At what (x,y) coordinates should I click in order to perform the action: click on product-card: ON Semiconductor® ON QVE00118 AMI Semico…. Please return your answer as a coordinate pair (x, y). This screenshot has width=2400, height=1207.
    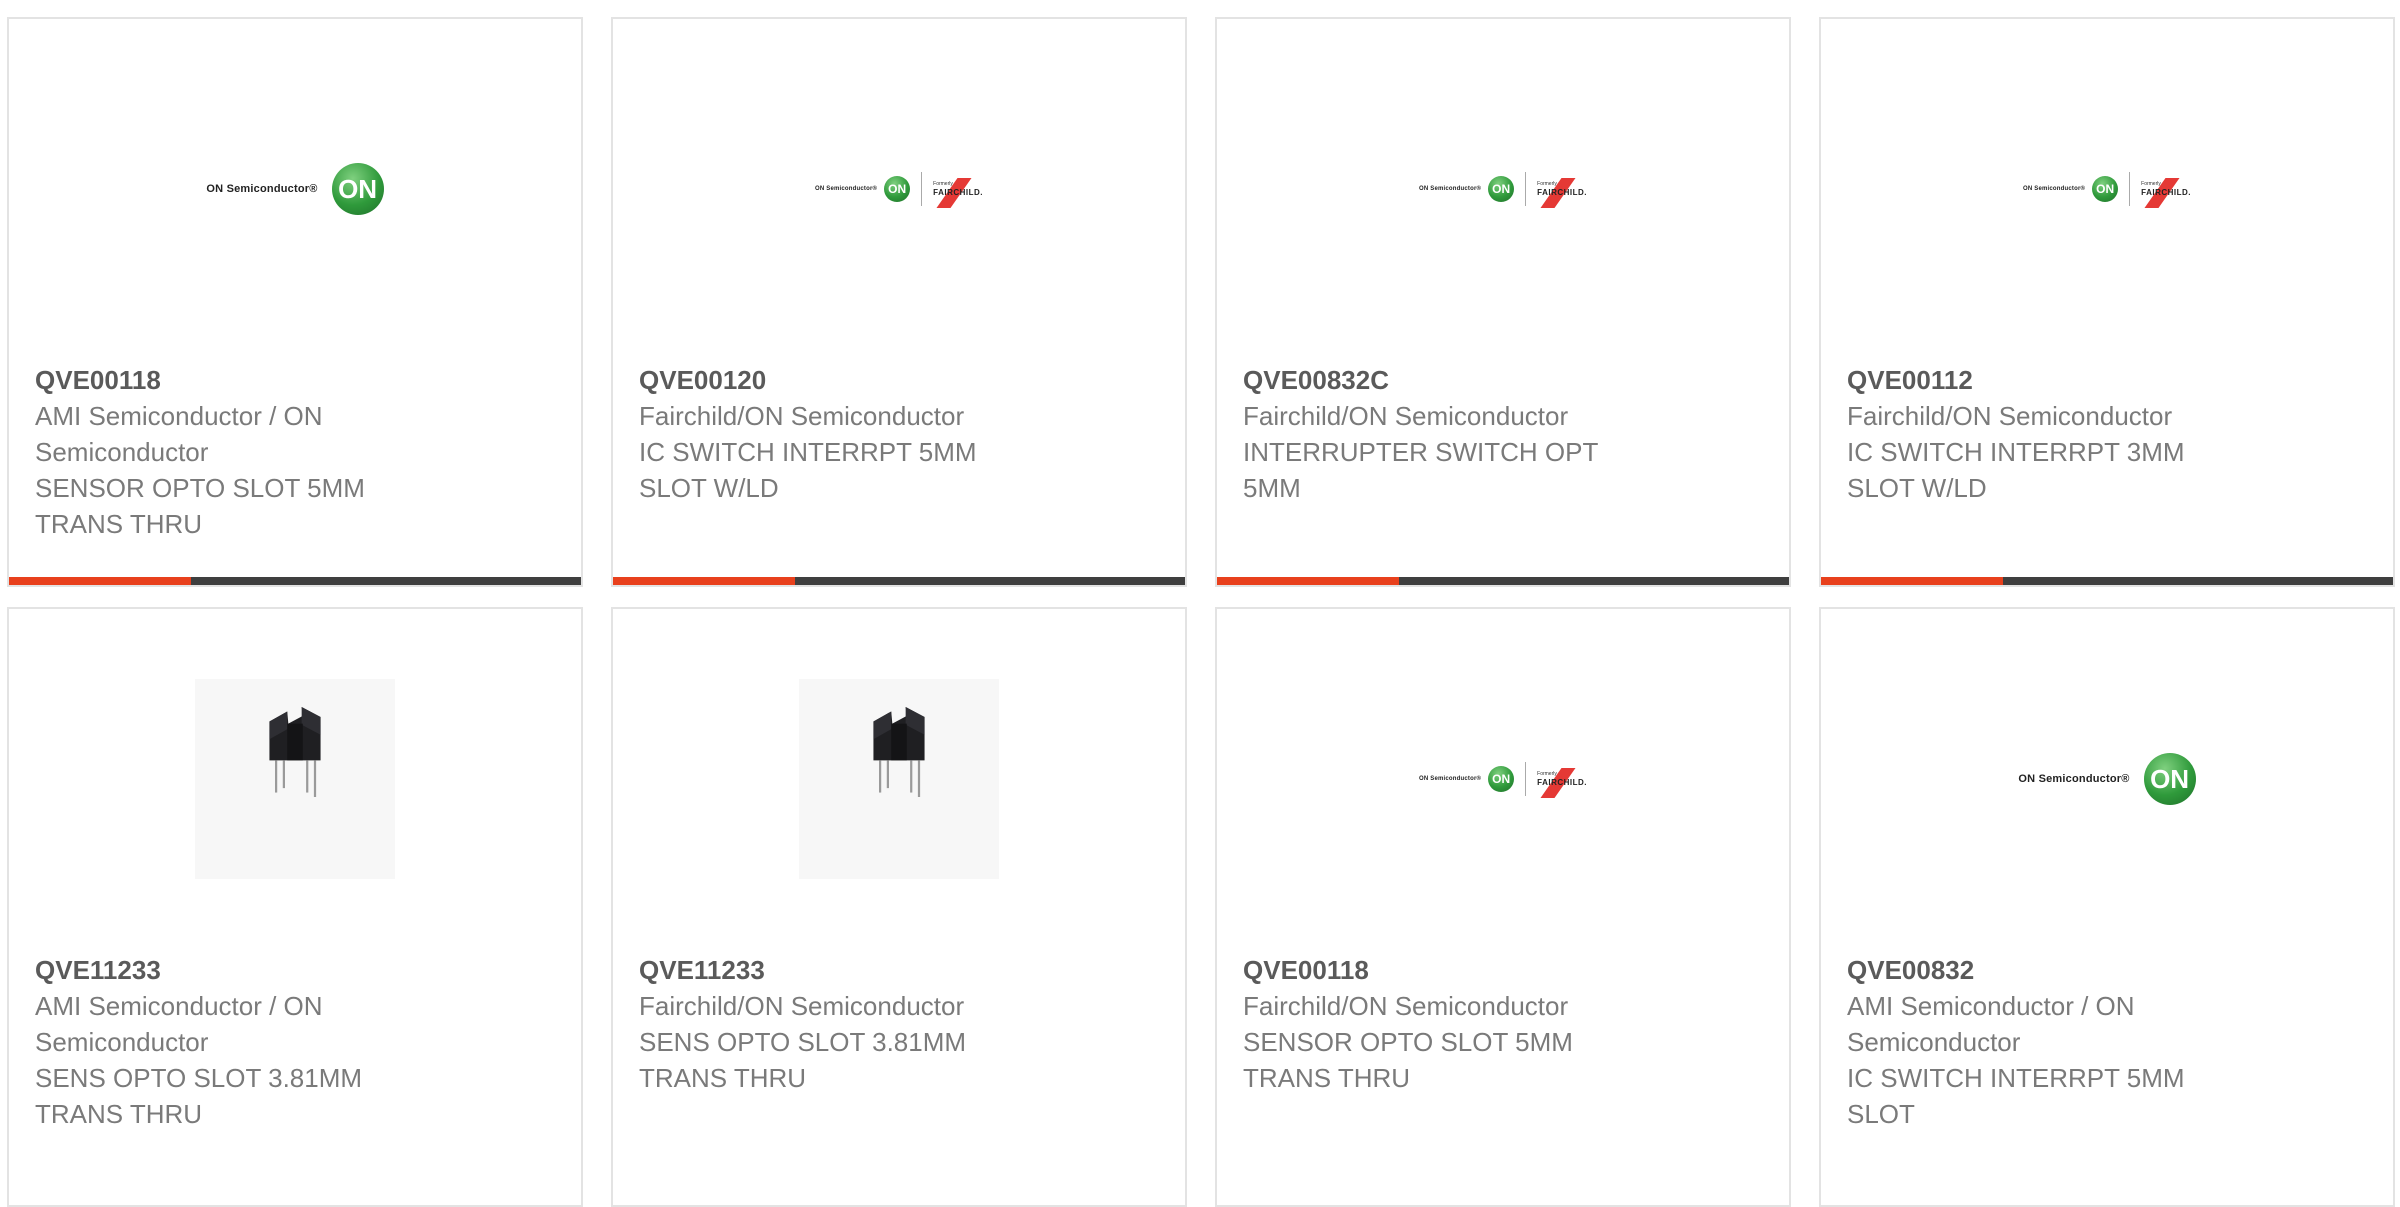
    Looking at the image, I should click on (295, 302).